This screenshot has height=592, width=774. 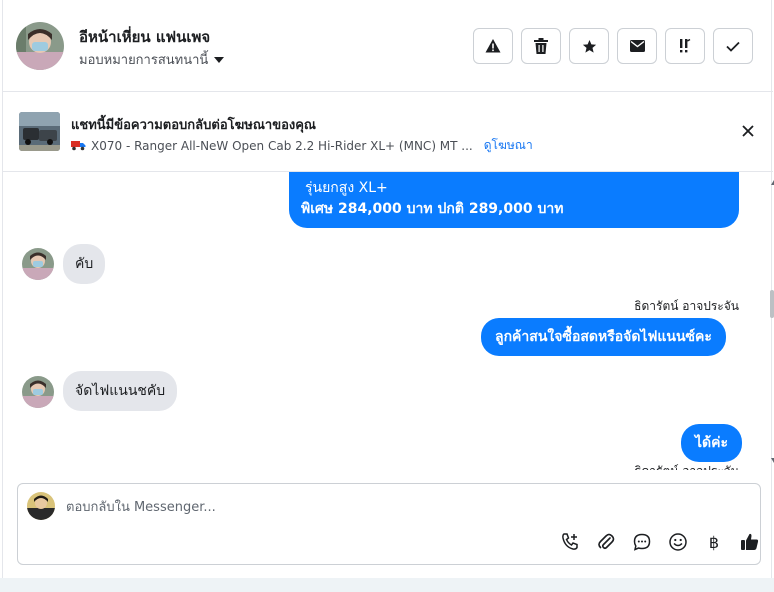 I want to click on attach-button, so click(x=606, y=542).